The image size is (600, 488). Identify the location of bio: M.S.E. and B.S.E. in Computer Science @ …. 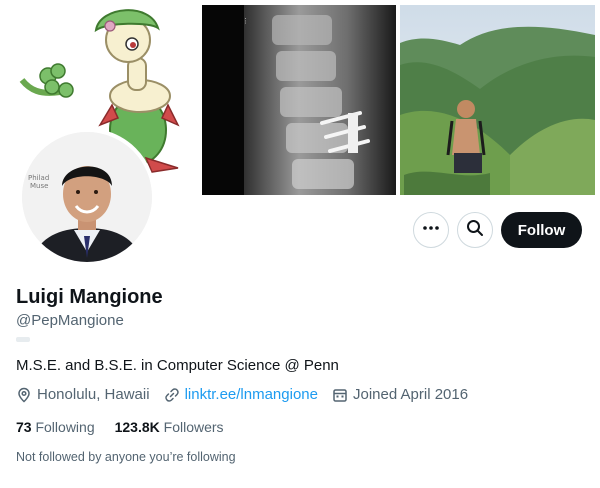
(177, 365).